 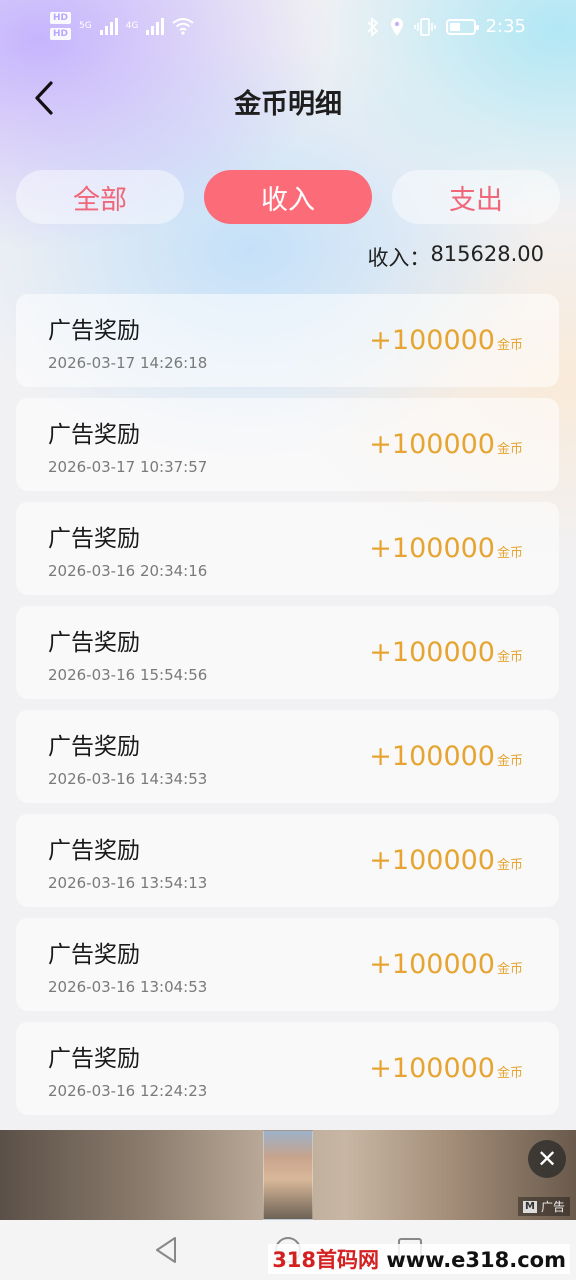 I want to click on record-time: 2026-03-16 12:24:23, so click(x=128, y=1091).